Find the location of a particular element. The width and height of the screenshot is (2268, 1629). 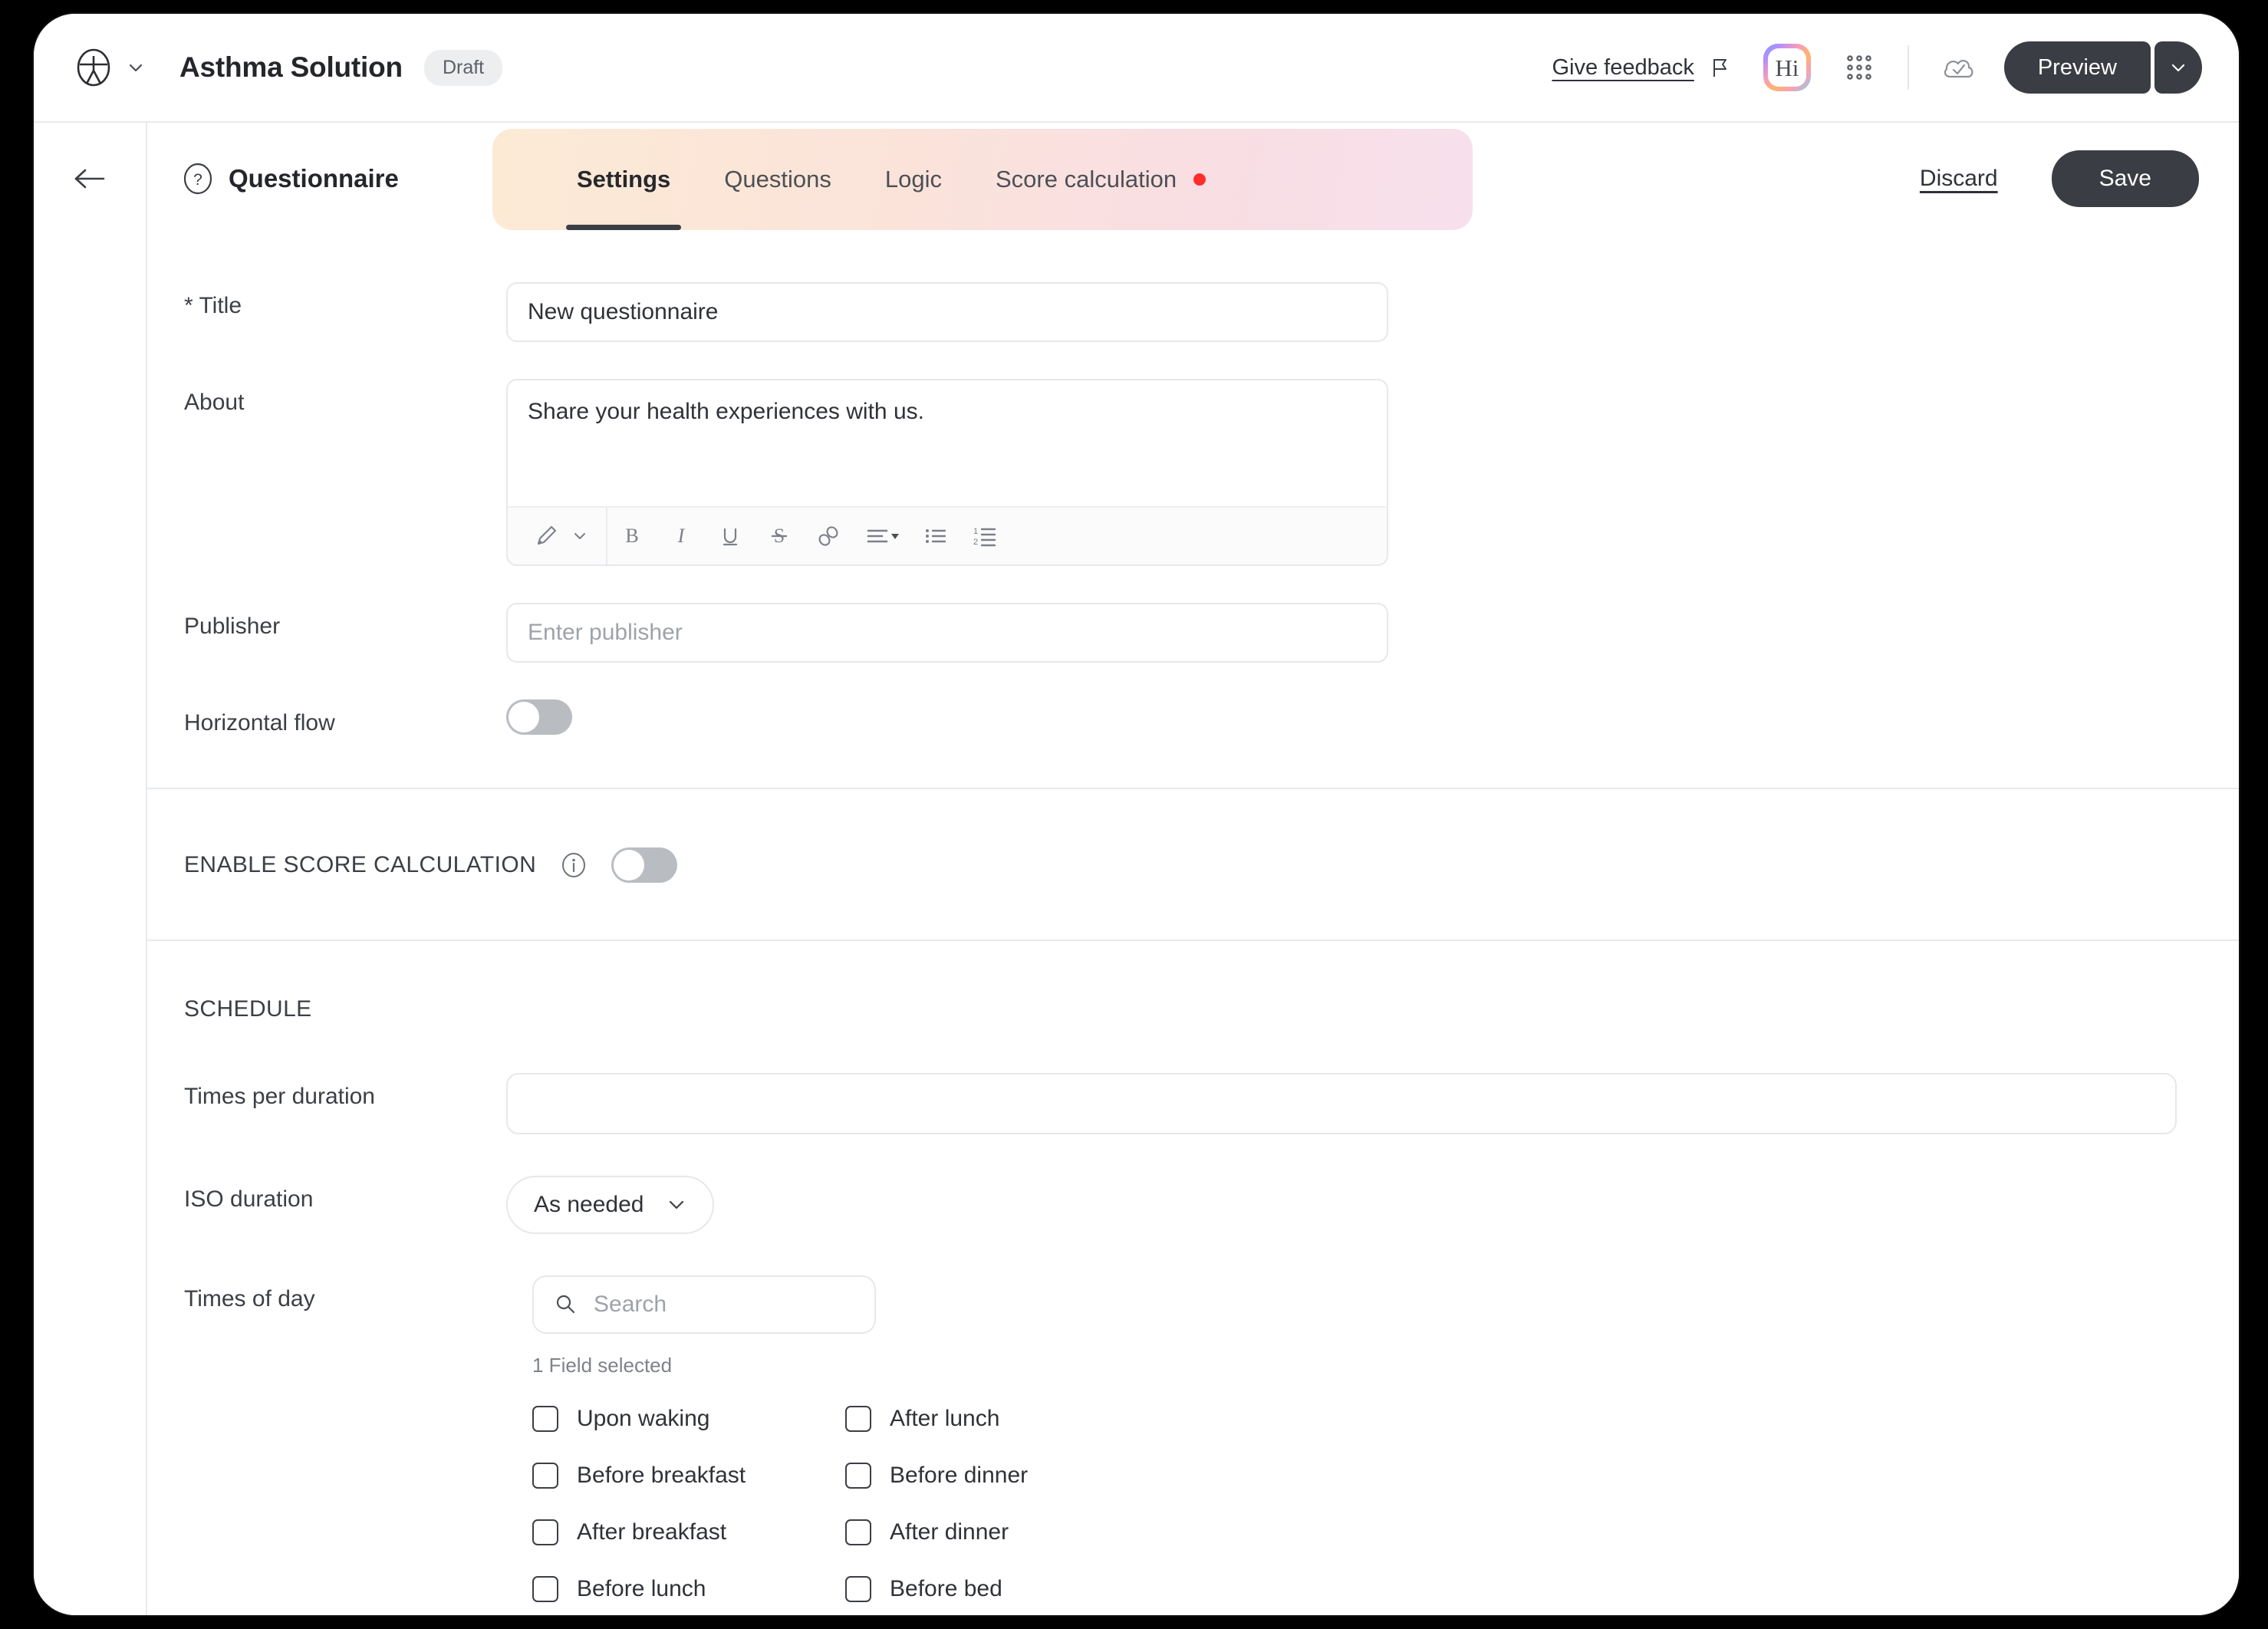

italic-button: I is located at coordinates (681, 536).